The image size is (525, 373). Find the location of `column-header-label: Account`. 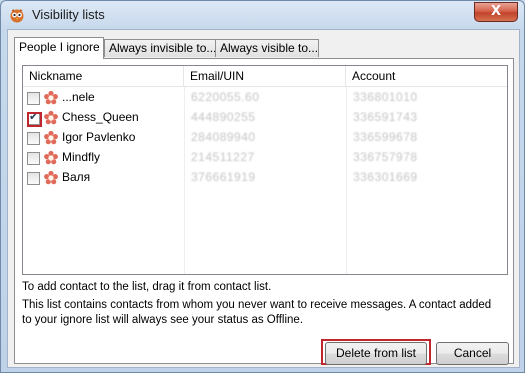

column-header-label: Account is located at coordinates (374, 76).